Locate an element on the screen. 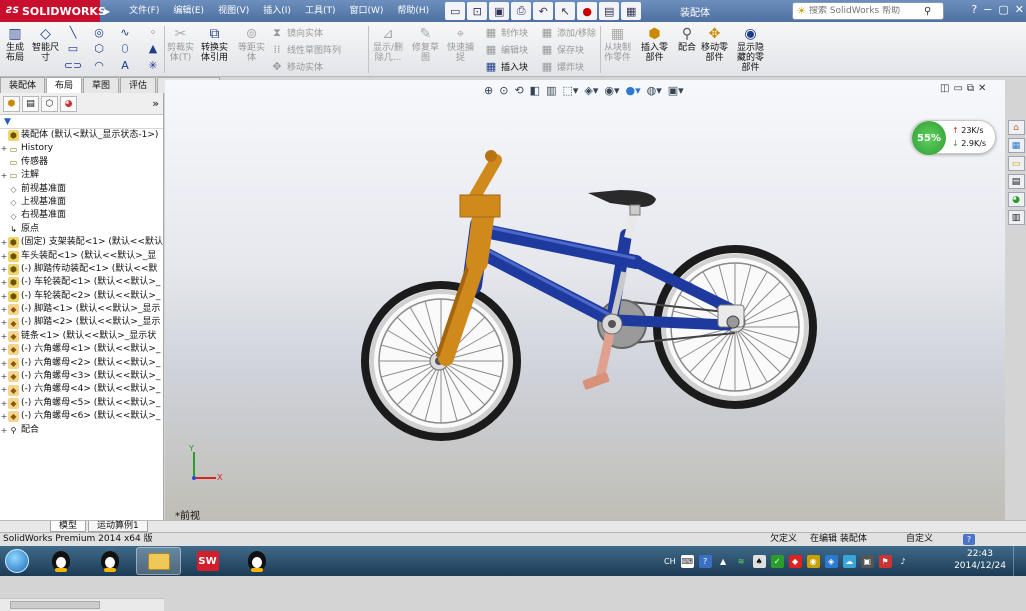 The width and height of the screenshot is (1026, 611). tree-item: + ◆ (-) 六角螺母<1> (默认<<默认>_ is located at coordinates (81, 349).